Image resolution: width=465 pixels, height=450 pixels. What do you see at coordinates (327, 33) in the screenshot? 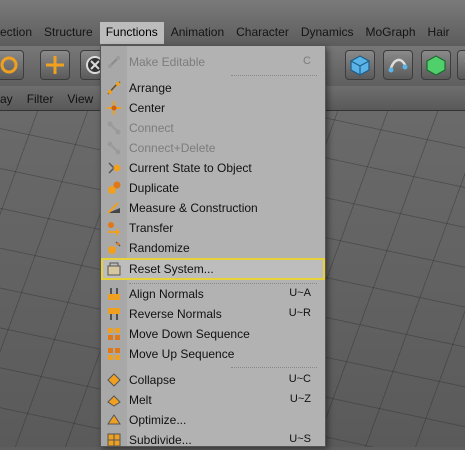
I see `menu-dynamics: Dynamics` at bounding box center [327, 33].